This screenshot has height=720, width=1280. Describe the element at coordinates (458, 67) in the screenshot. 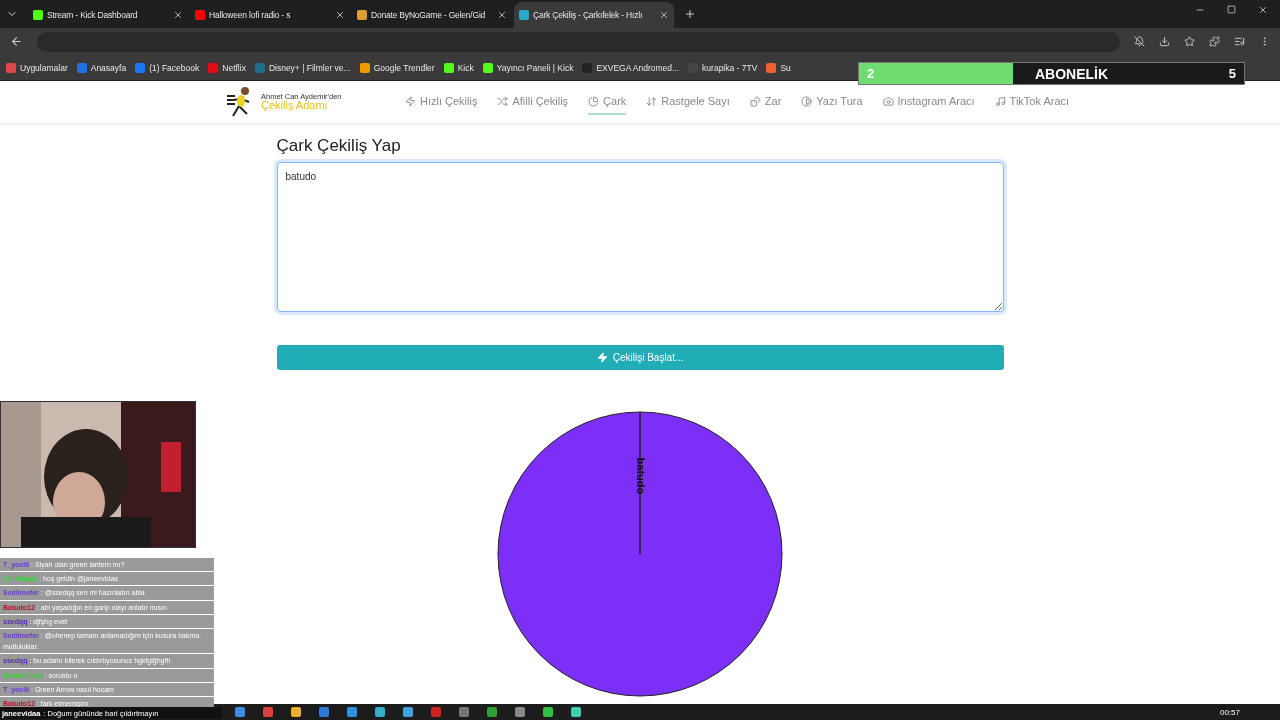

I see `bookmark: Kick` at that location.